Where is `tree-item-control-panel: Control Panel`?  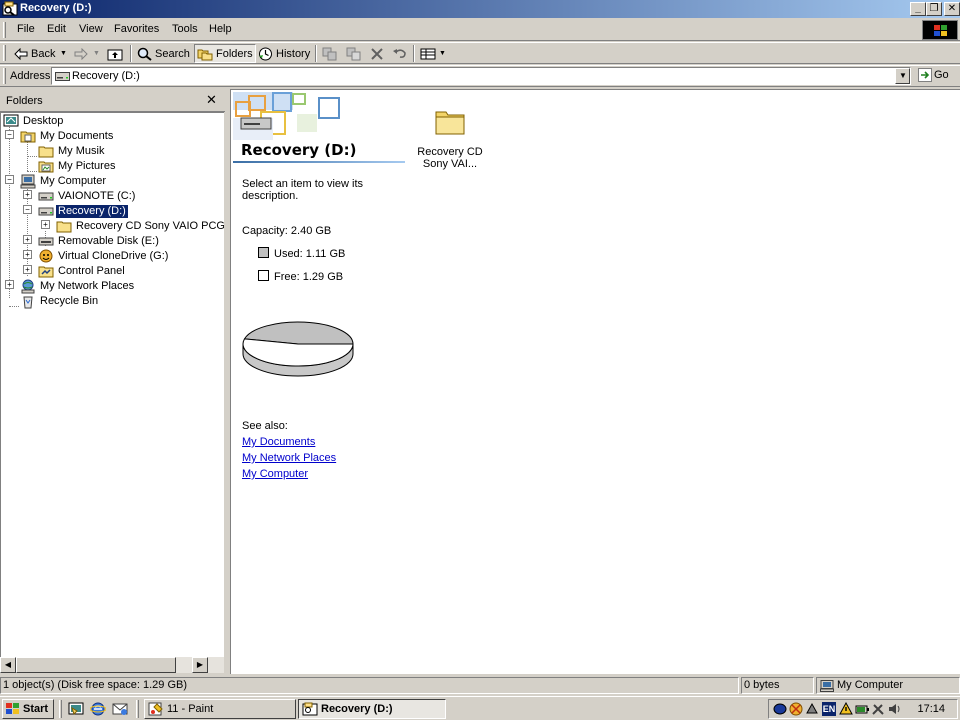
tree-item-control-panel: Control Panel is located at coordinates (82, 271).